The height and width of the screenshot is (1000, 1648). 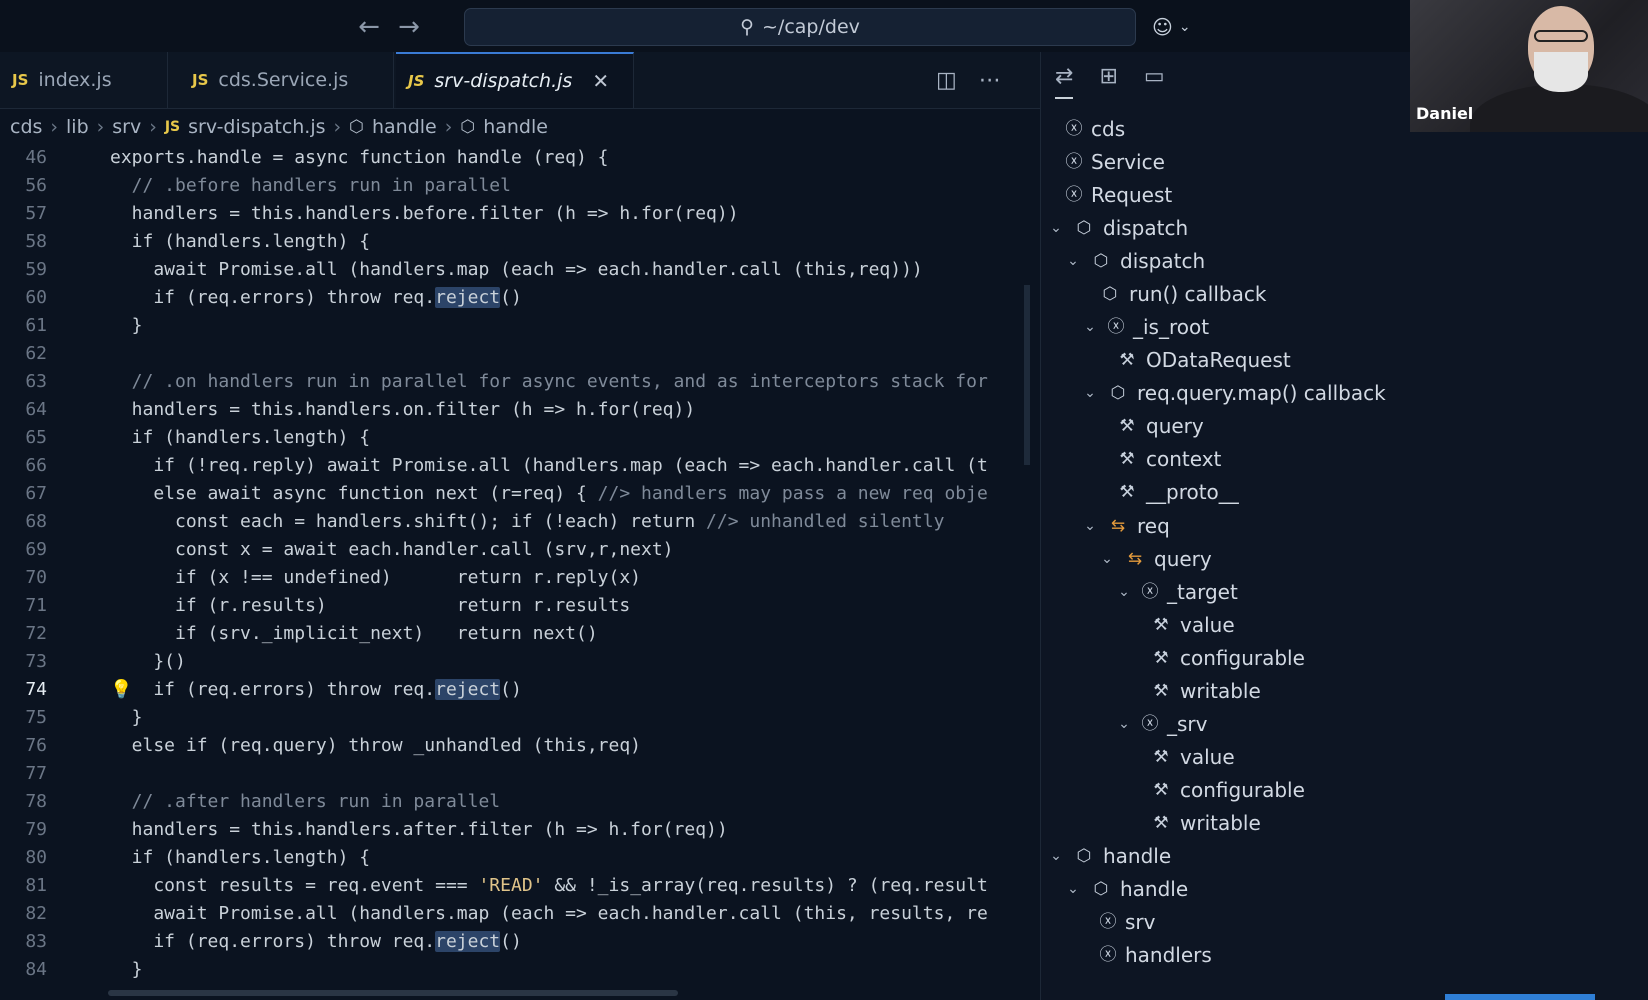 I want to click on outline-item: ⓧ Request, so click(x=1119, y=195).